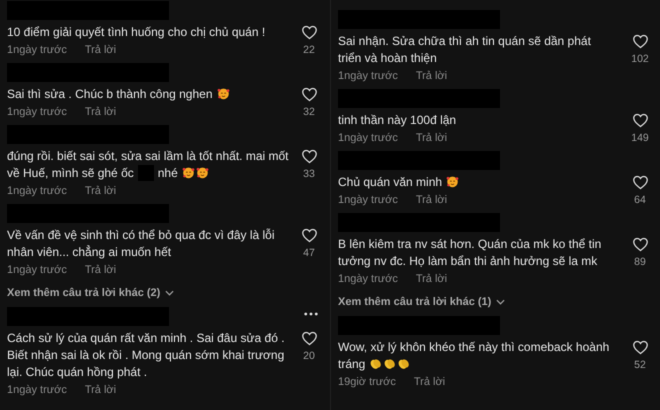 This screenshot has width=660, height=410. Describe the element at coordinates (309, 112) in the screenshot. I see `like-count: 32` at that location.